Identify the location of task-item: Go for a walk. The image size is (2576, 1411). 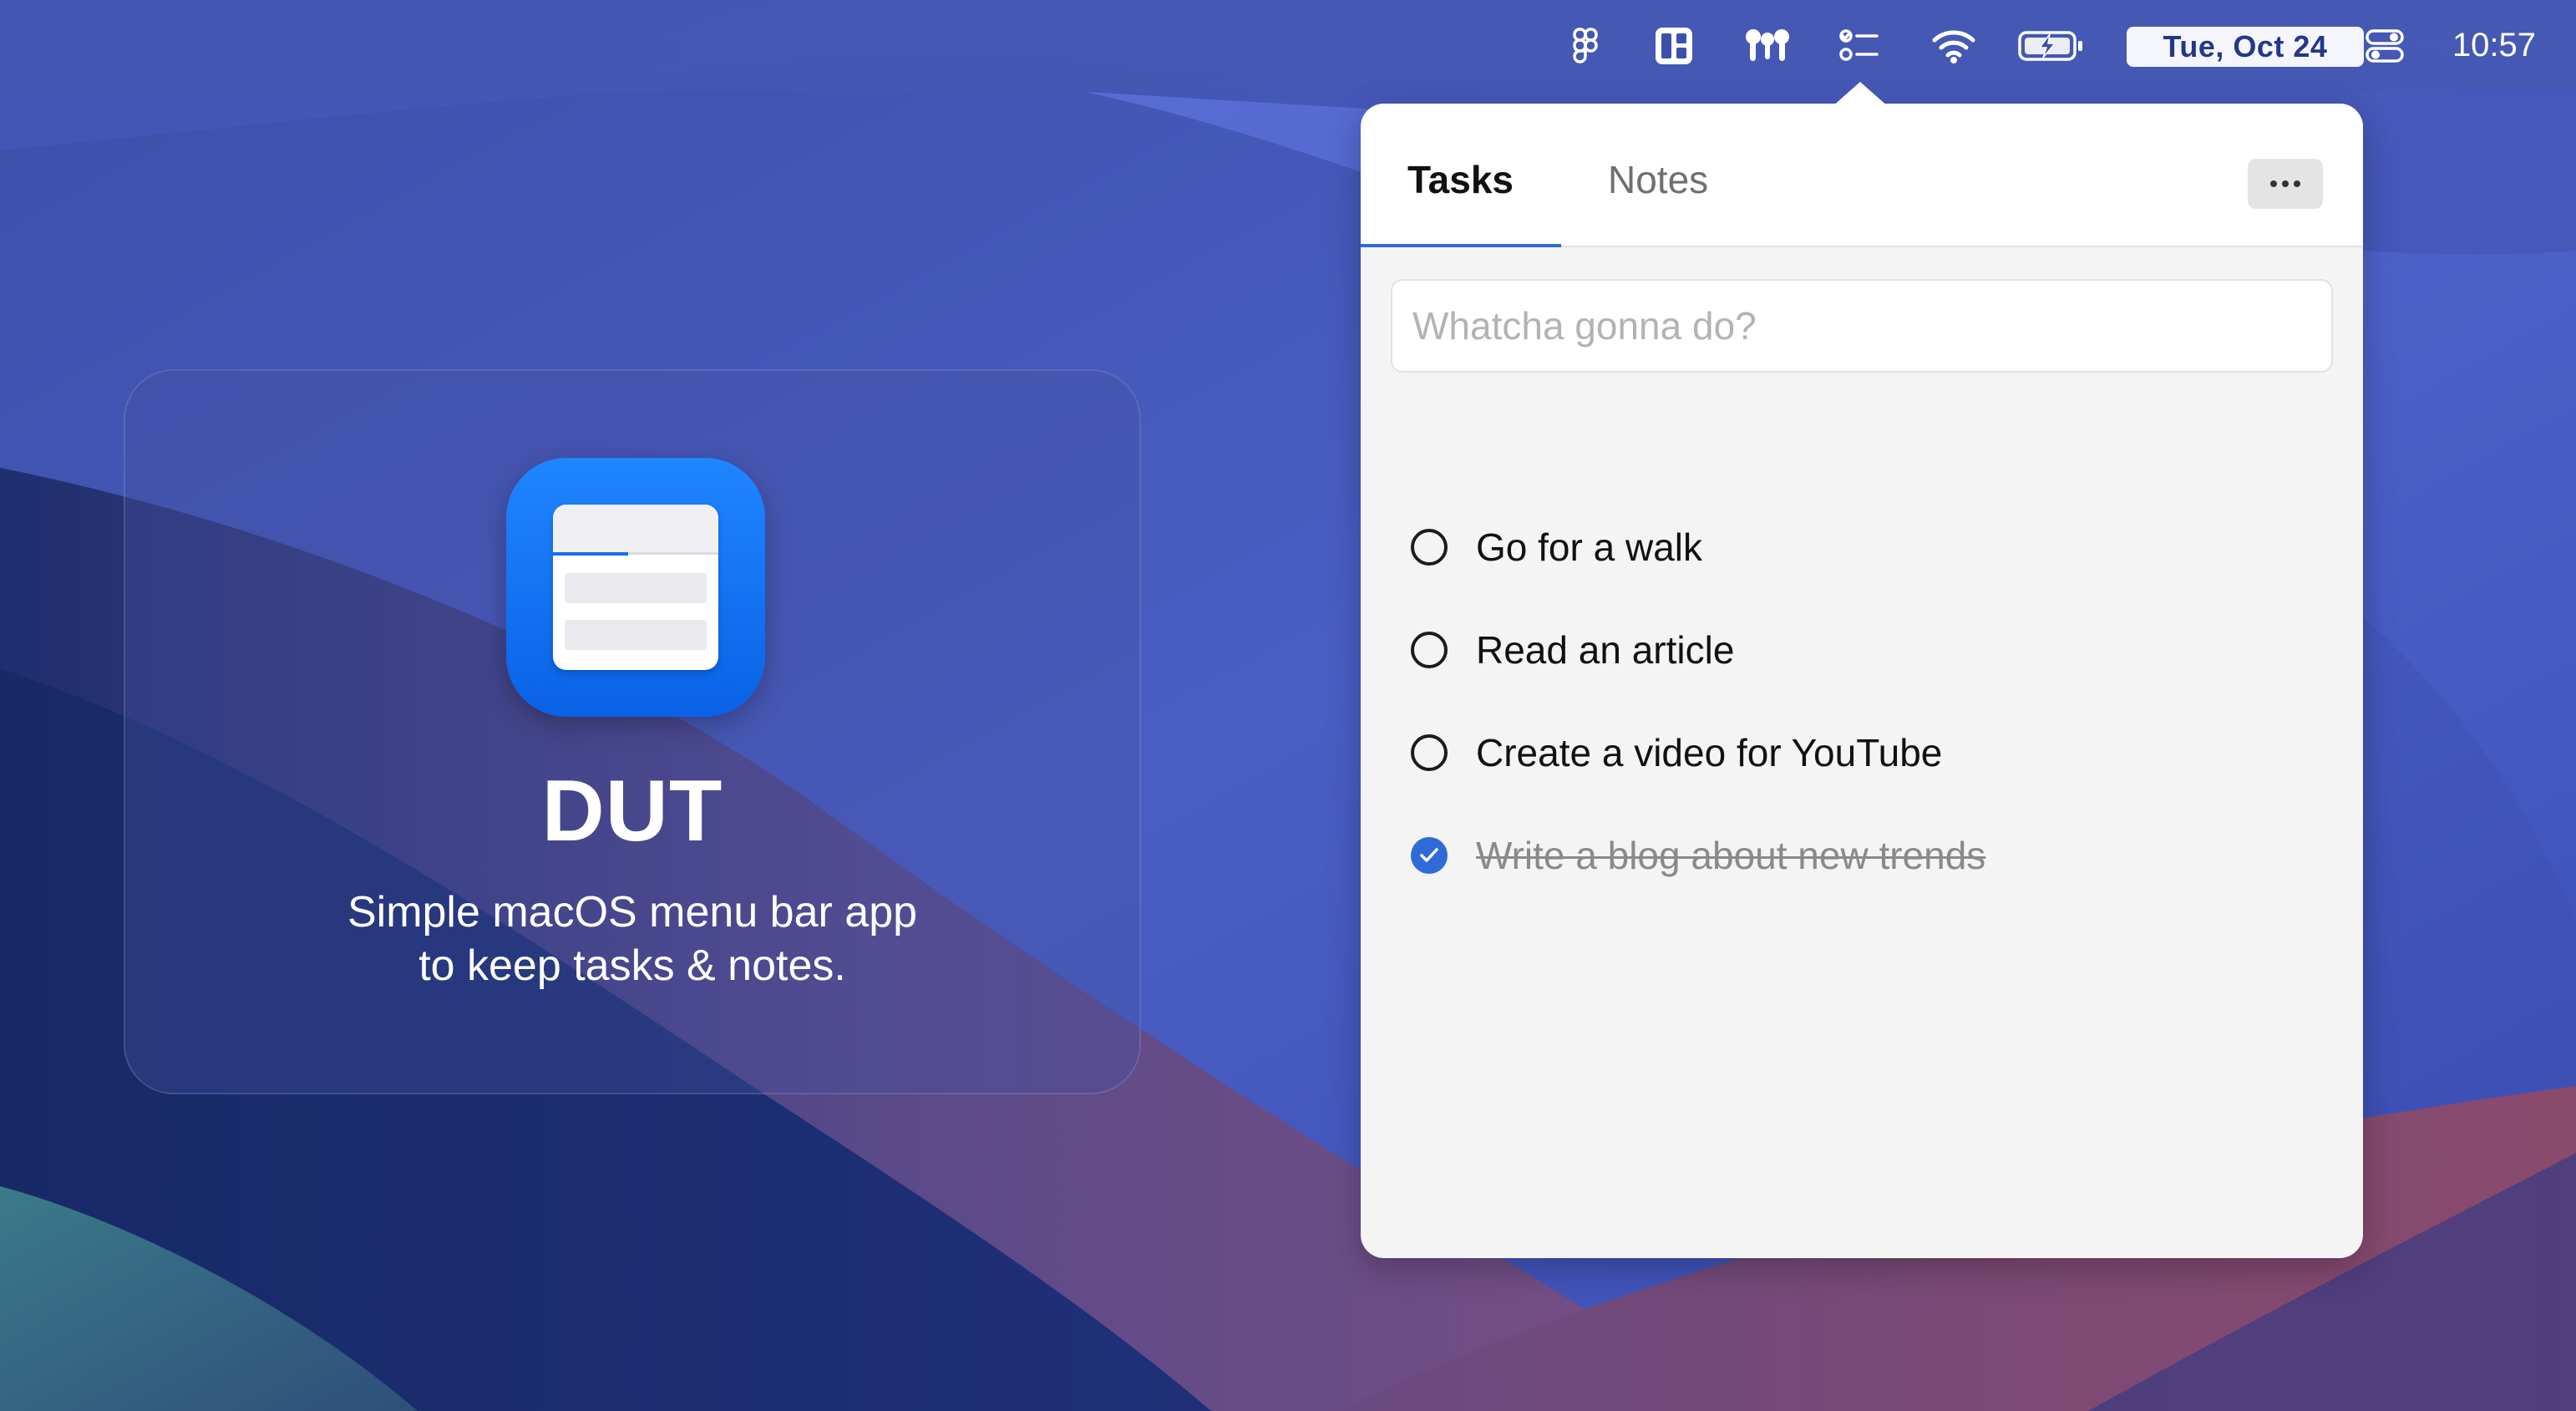
(1556, 547).